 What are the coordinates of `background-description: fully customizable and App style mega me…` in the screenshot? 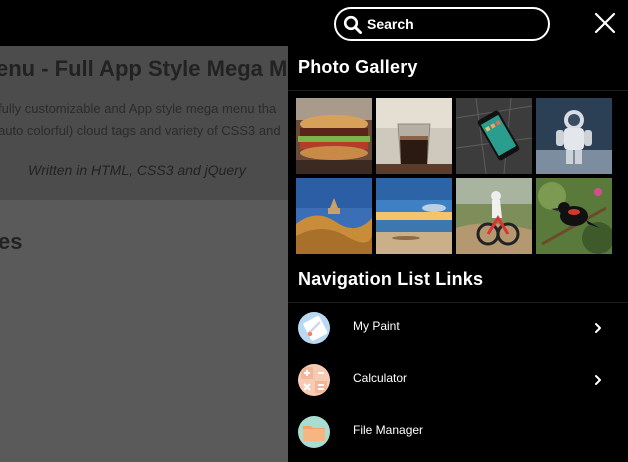 It's located at (140, 120).